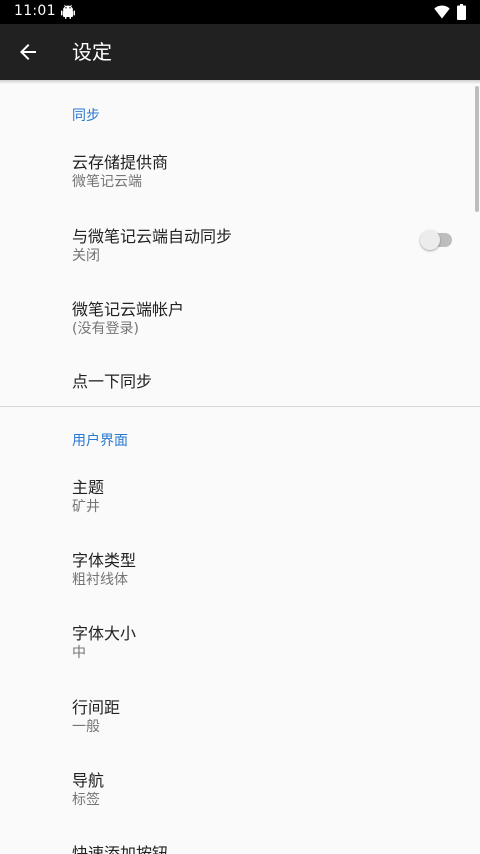 This screenshot has width=480, height=854. I want to click on pref-title: 主题, so click(88, 487).